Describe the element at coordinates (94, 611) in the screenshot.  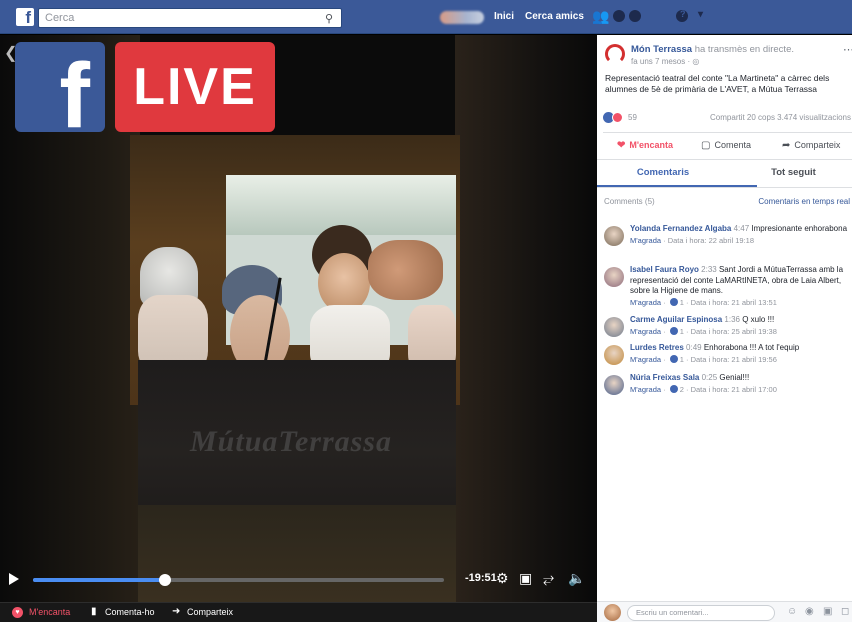
I see `comment-icon: ▮` at that location.